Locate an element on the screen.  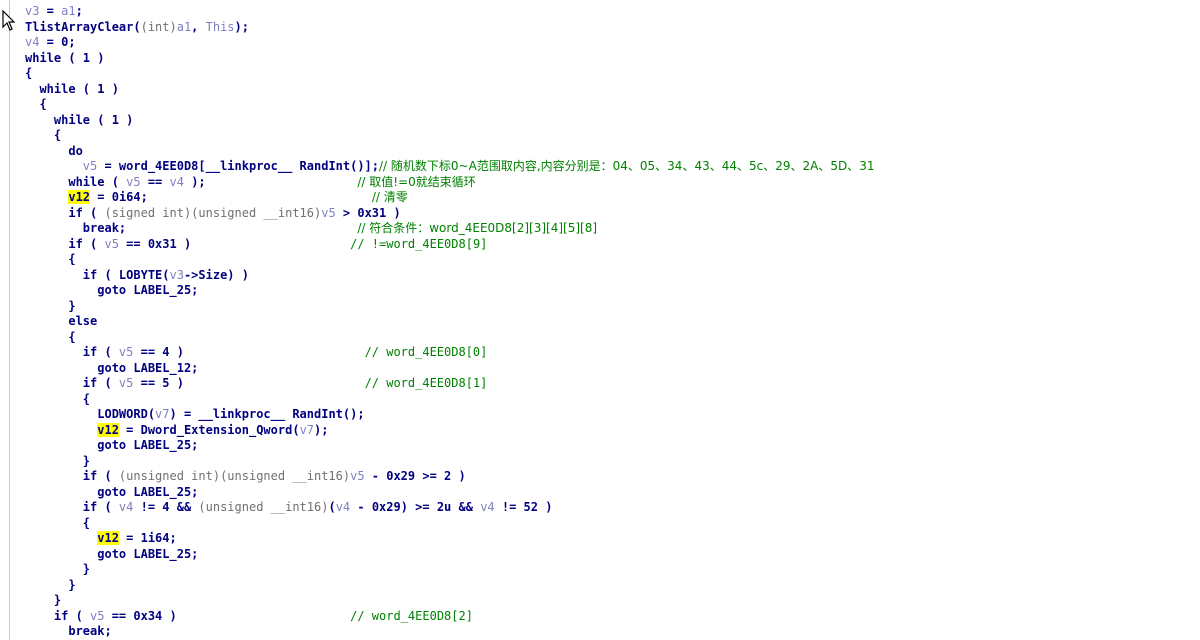
code-line: 6 goto LABEL_25; is located at coordinates (605, 493).